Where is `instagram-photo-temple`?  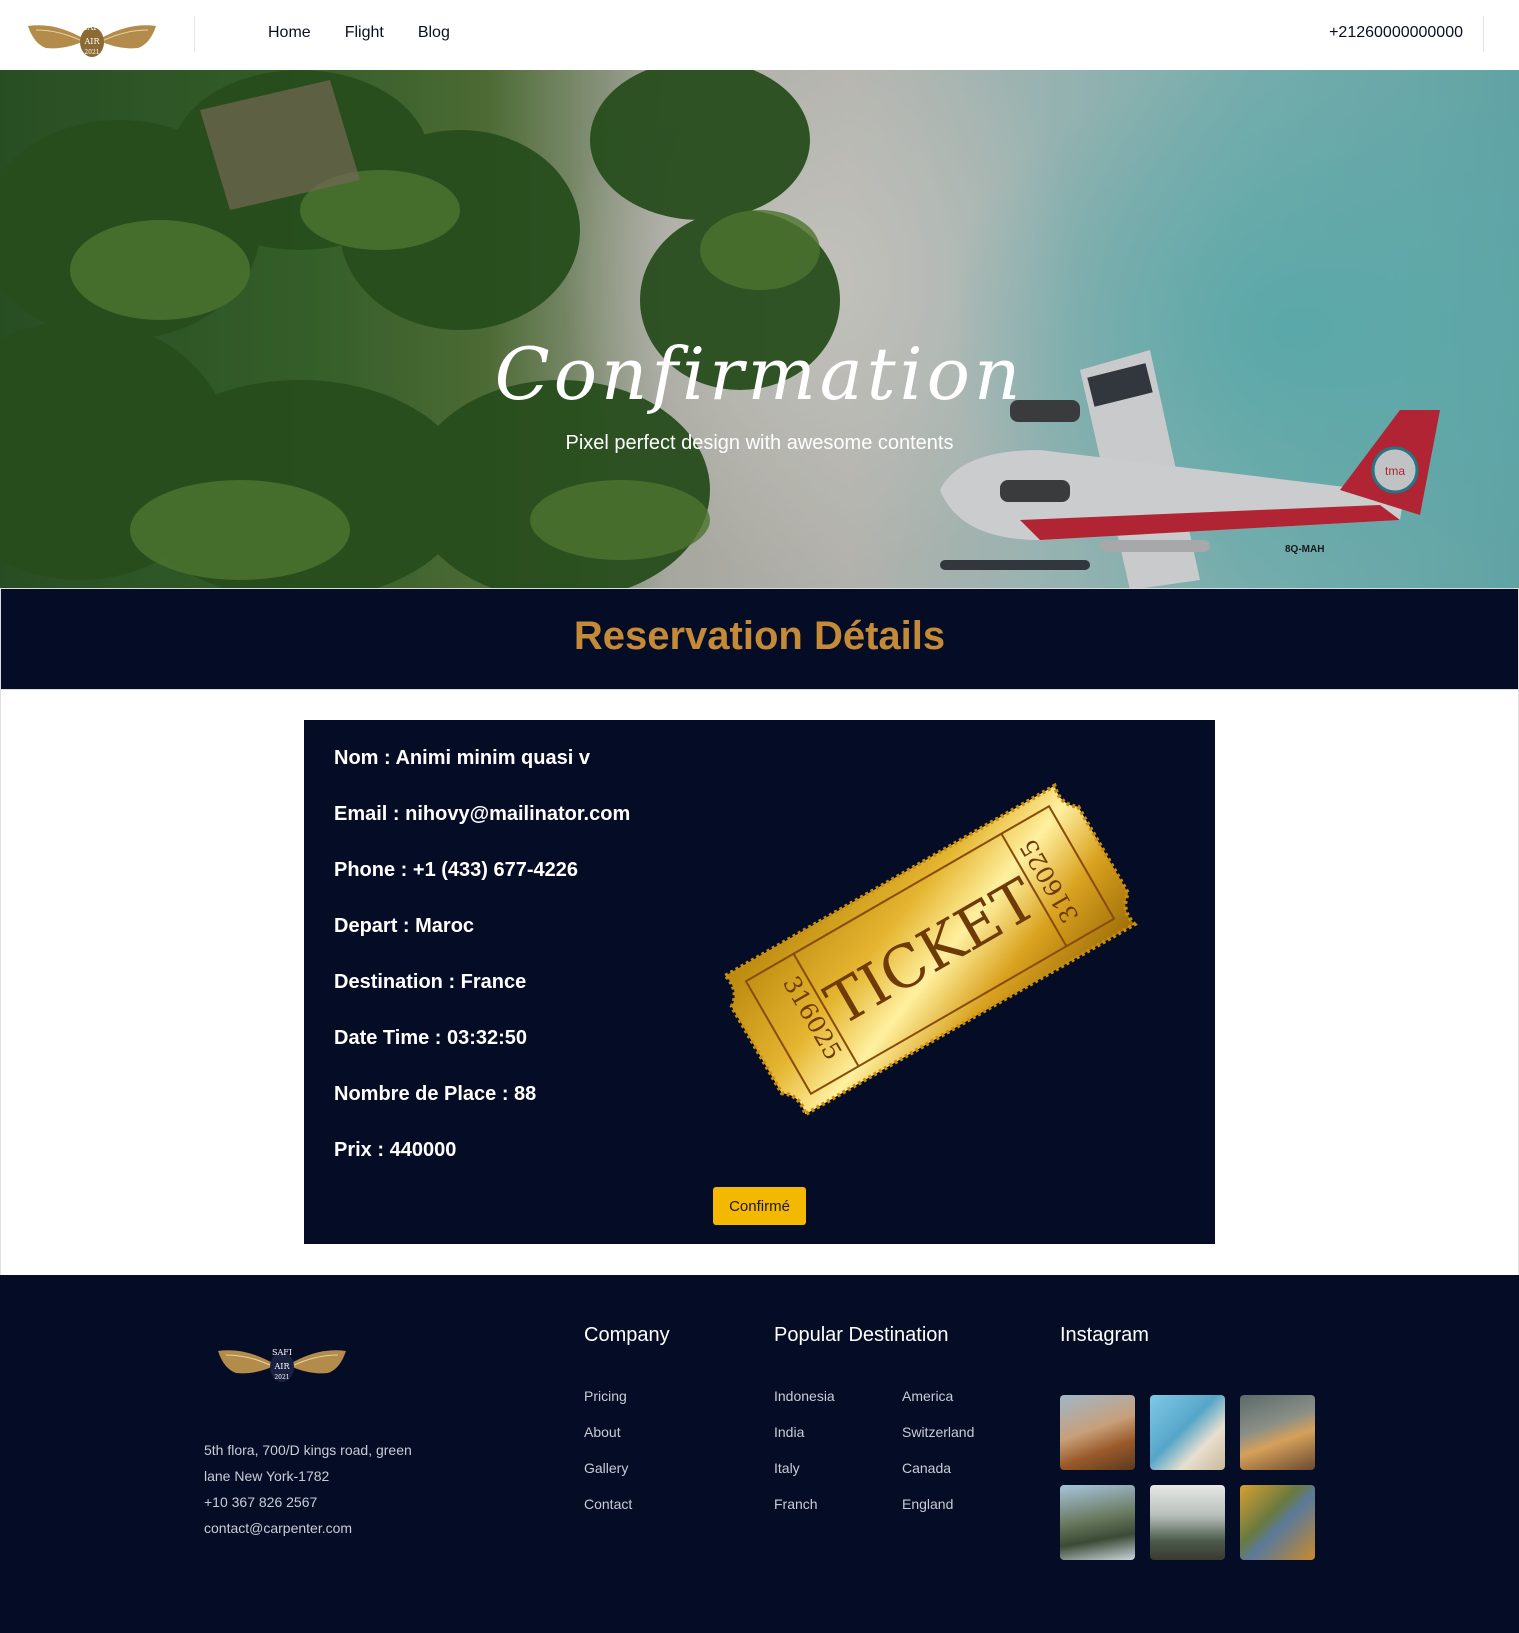 instagram-photo-temple is located at coordinates (1097, 1522).